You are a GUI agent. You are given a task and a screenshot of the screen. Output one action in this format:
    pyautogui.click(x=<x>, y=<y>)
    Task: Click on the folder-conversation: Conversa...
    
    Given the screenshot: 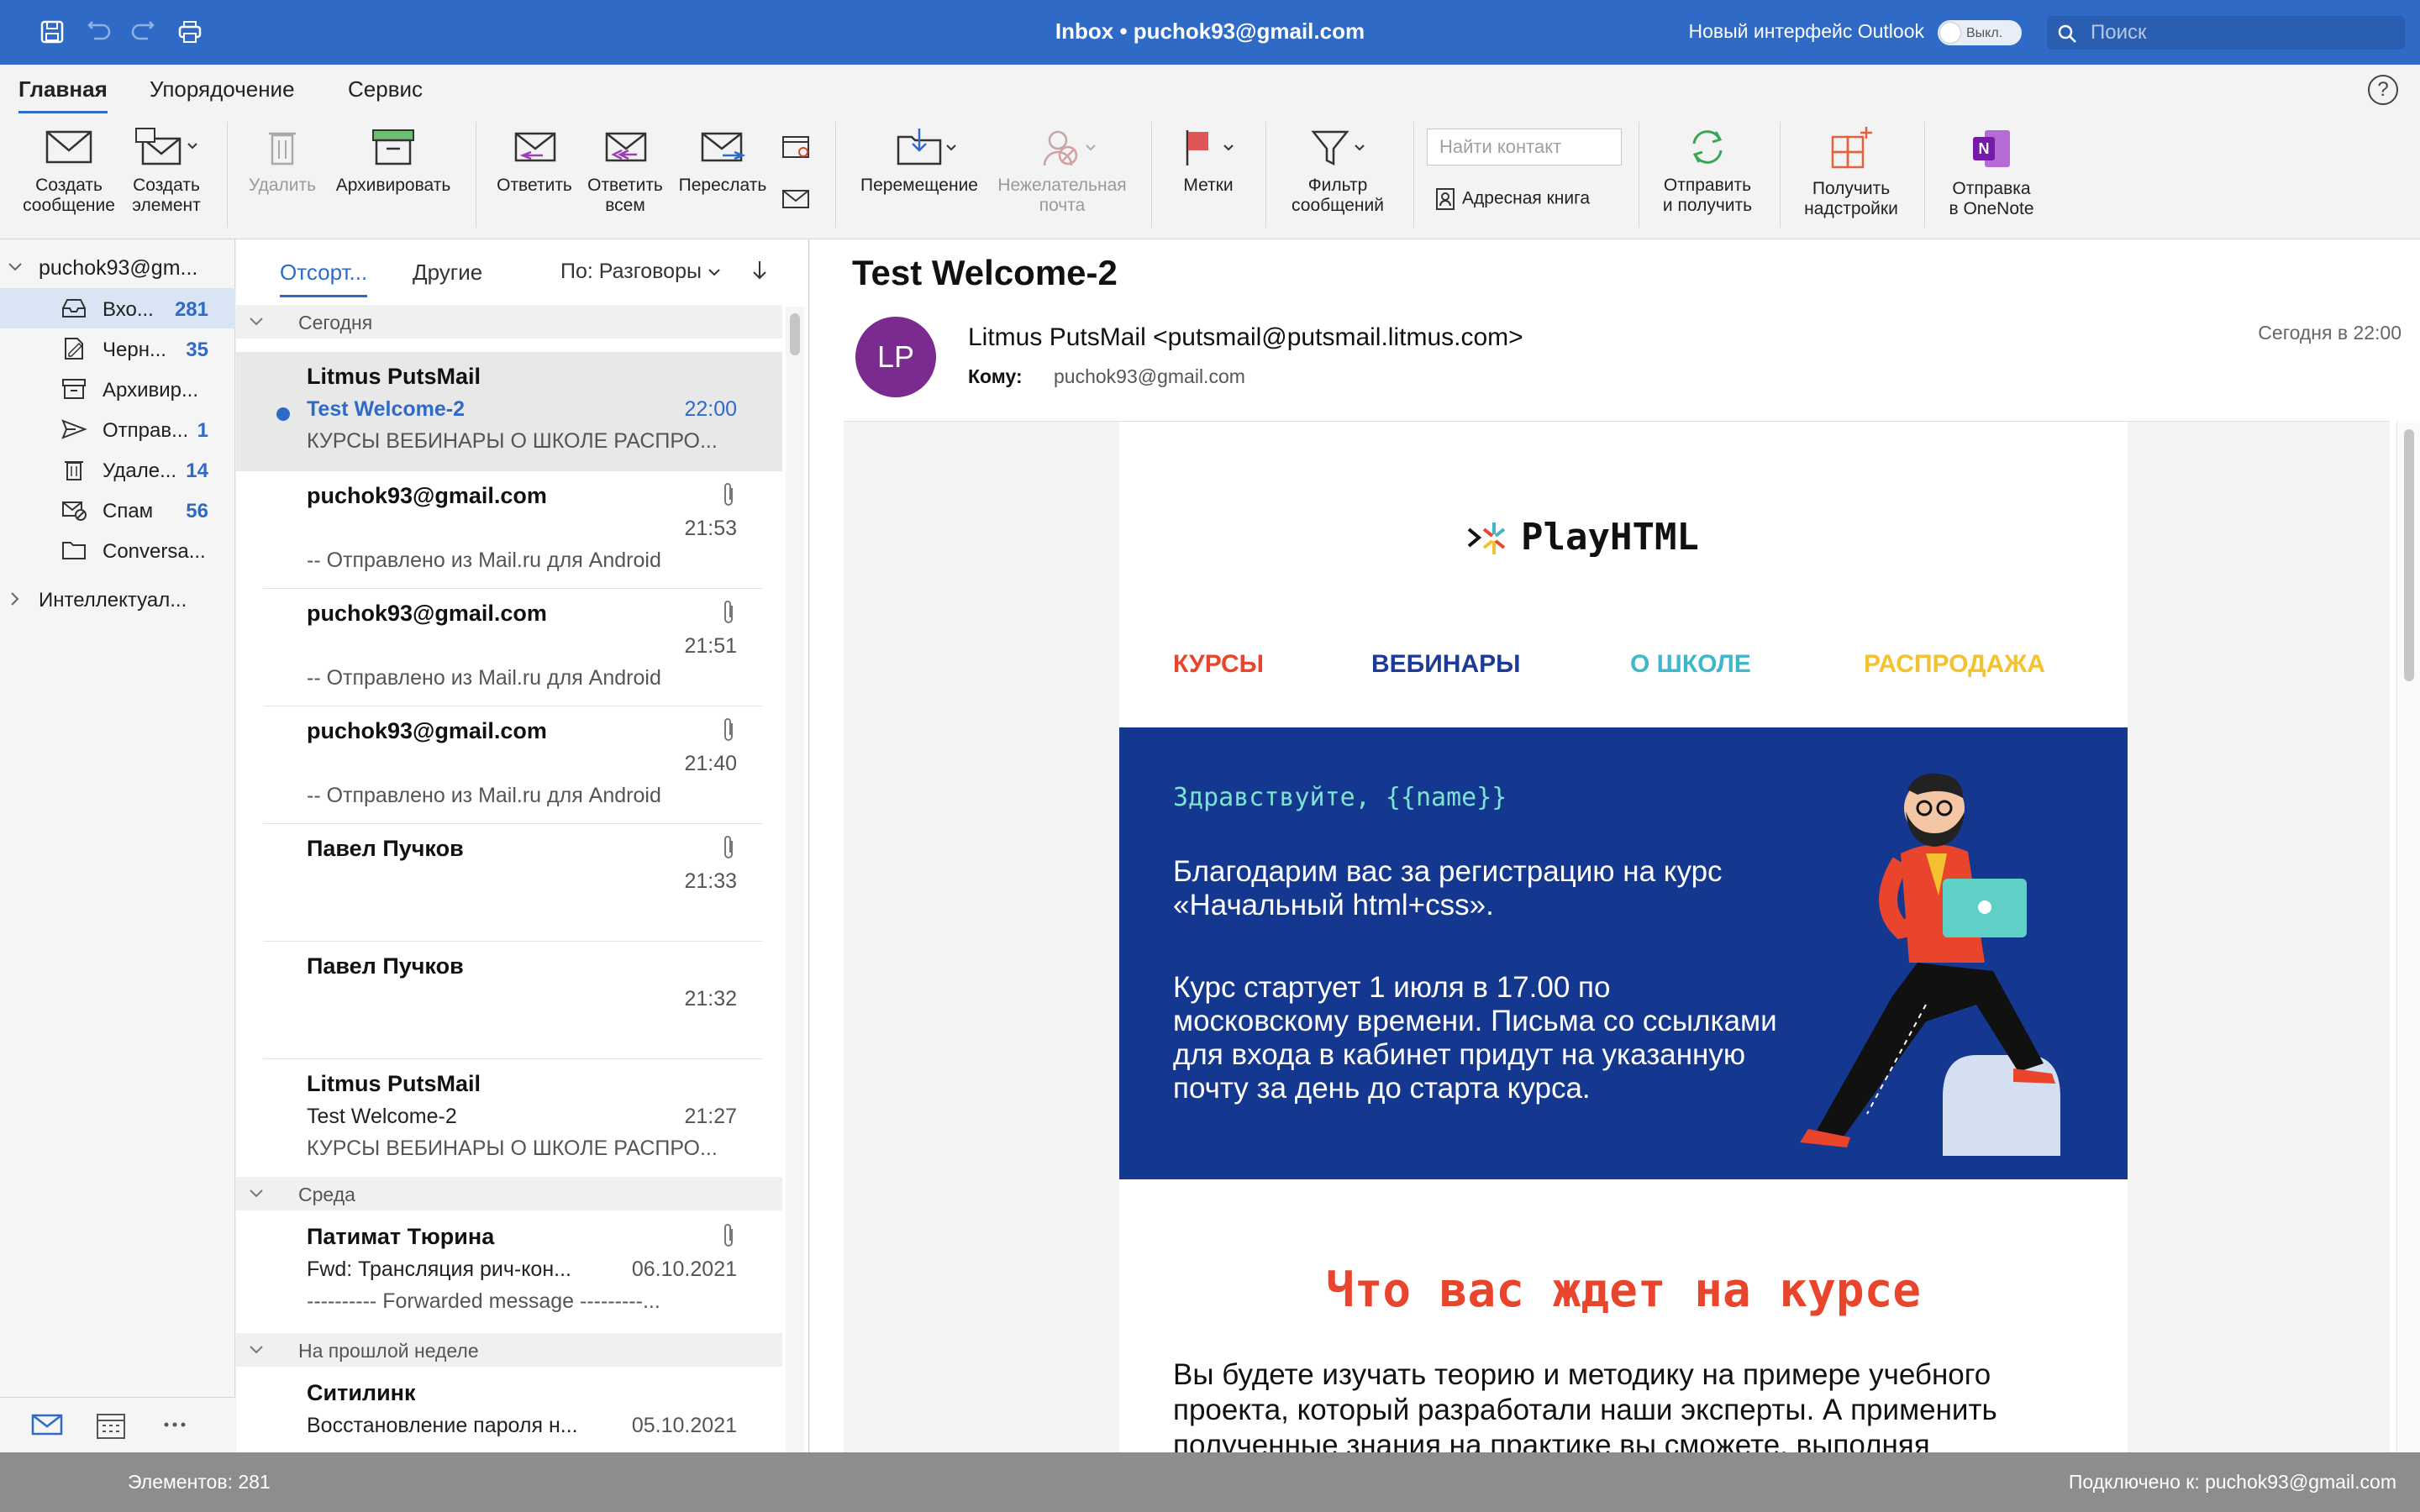 What is the action you would take?
    pyautogui.click(x=117, y=550)
    